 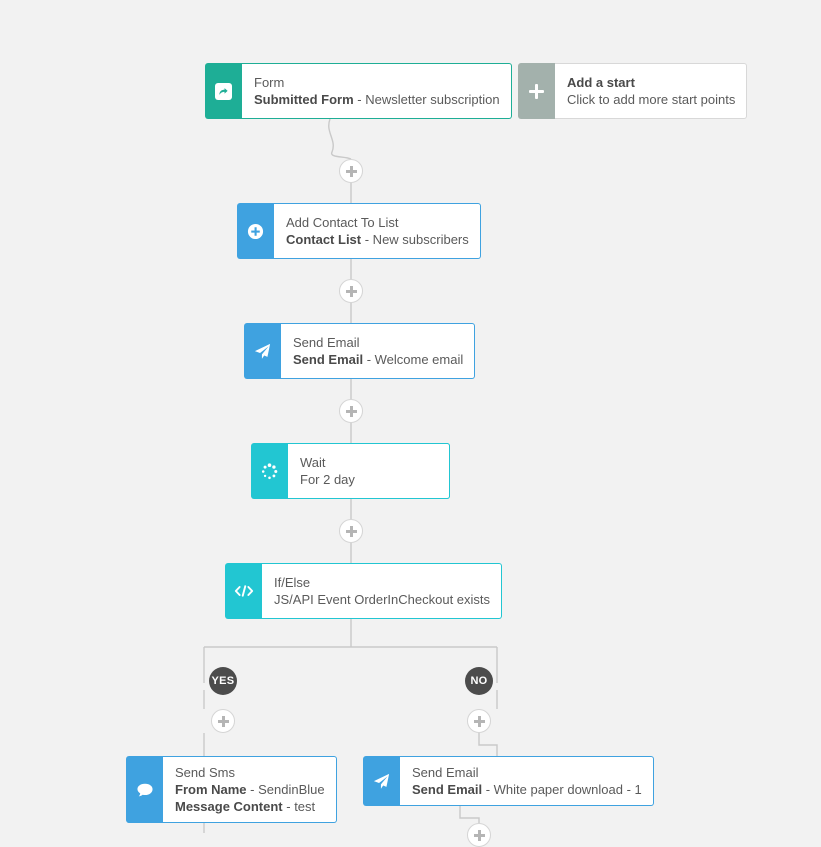 What do you see at coordinates (269, 82) in the screenshot?
I see `node-title: Form` at bounding box center [269, 82].